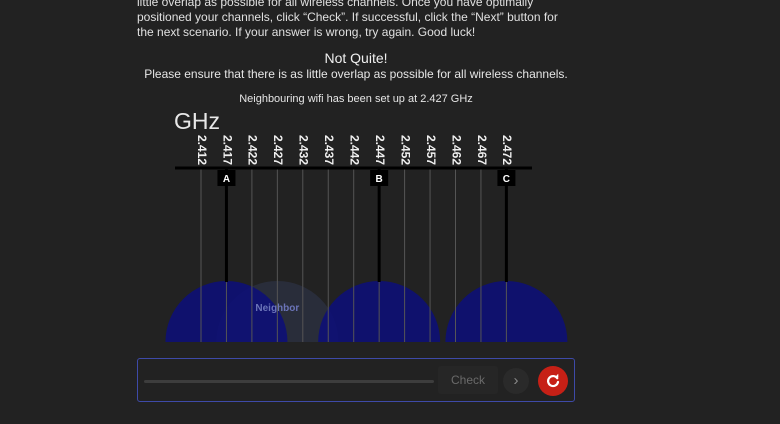 This screenshot has height=424, width=780. Describe the element at coordinates (456, 150) in the screenshot. I see `frequency-tick-label: 2.462` at that location.